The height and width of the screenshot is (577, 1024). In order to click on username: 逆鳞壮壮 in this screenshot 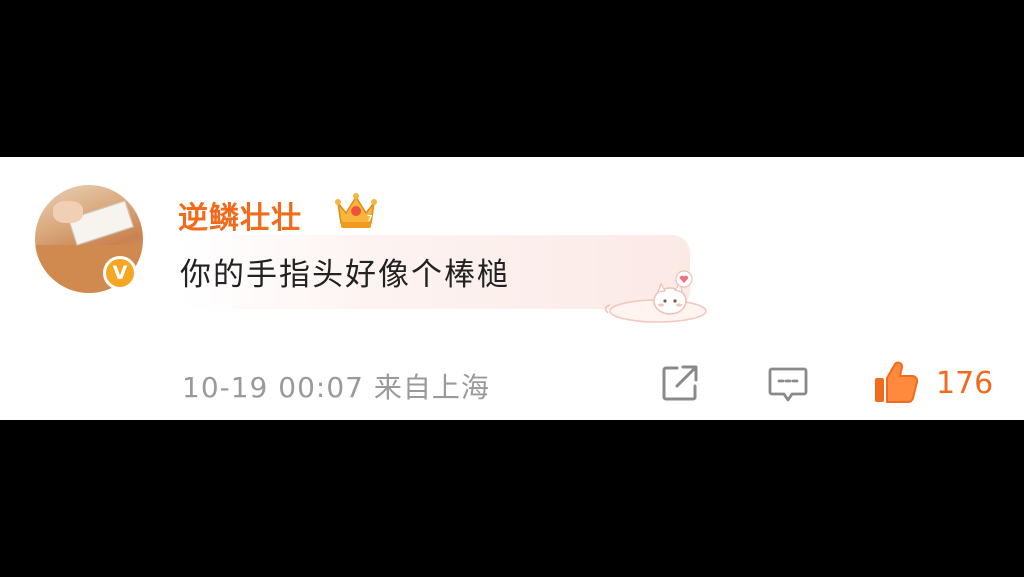, I will do `click(240, 215)`.